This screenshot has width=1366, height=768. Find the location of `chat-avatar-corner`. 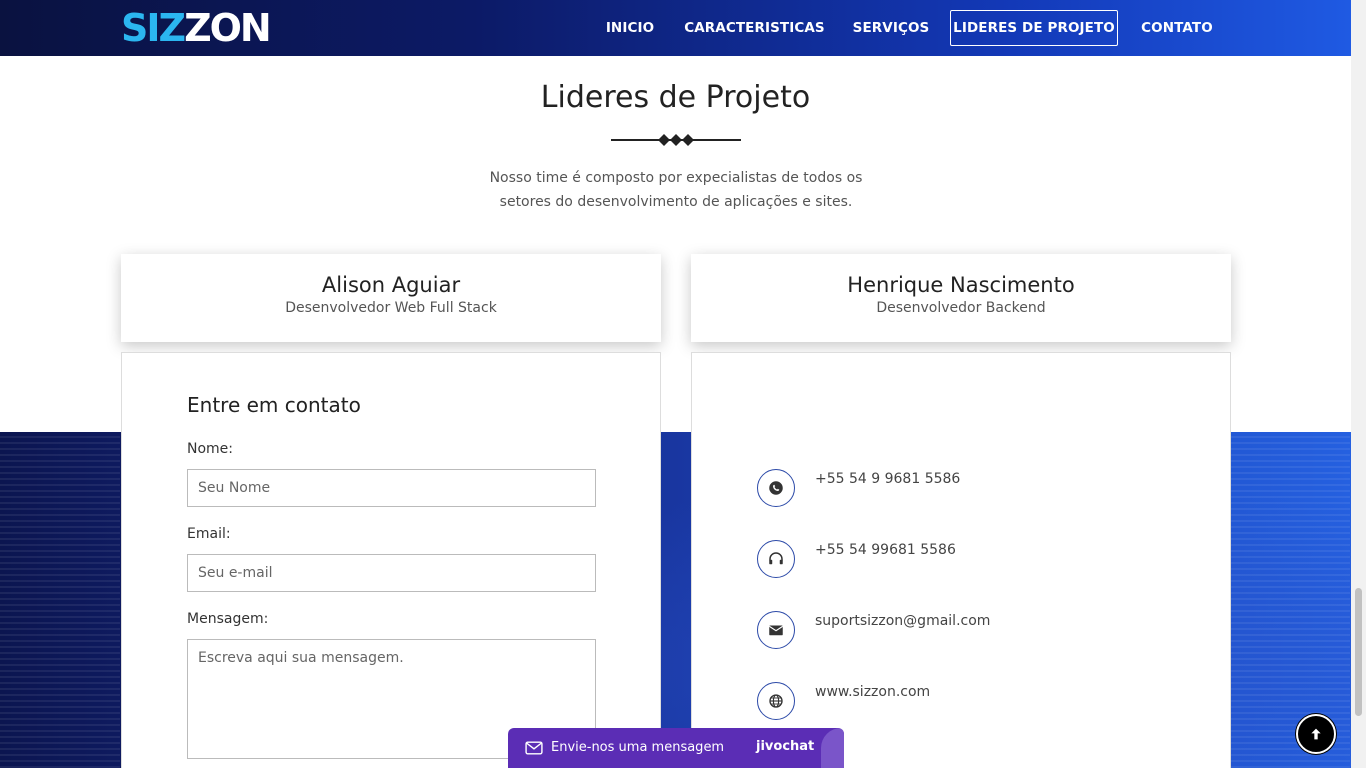

chat-avatar-corner is located at coordinates (832, 748).